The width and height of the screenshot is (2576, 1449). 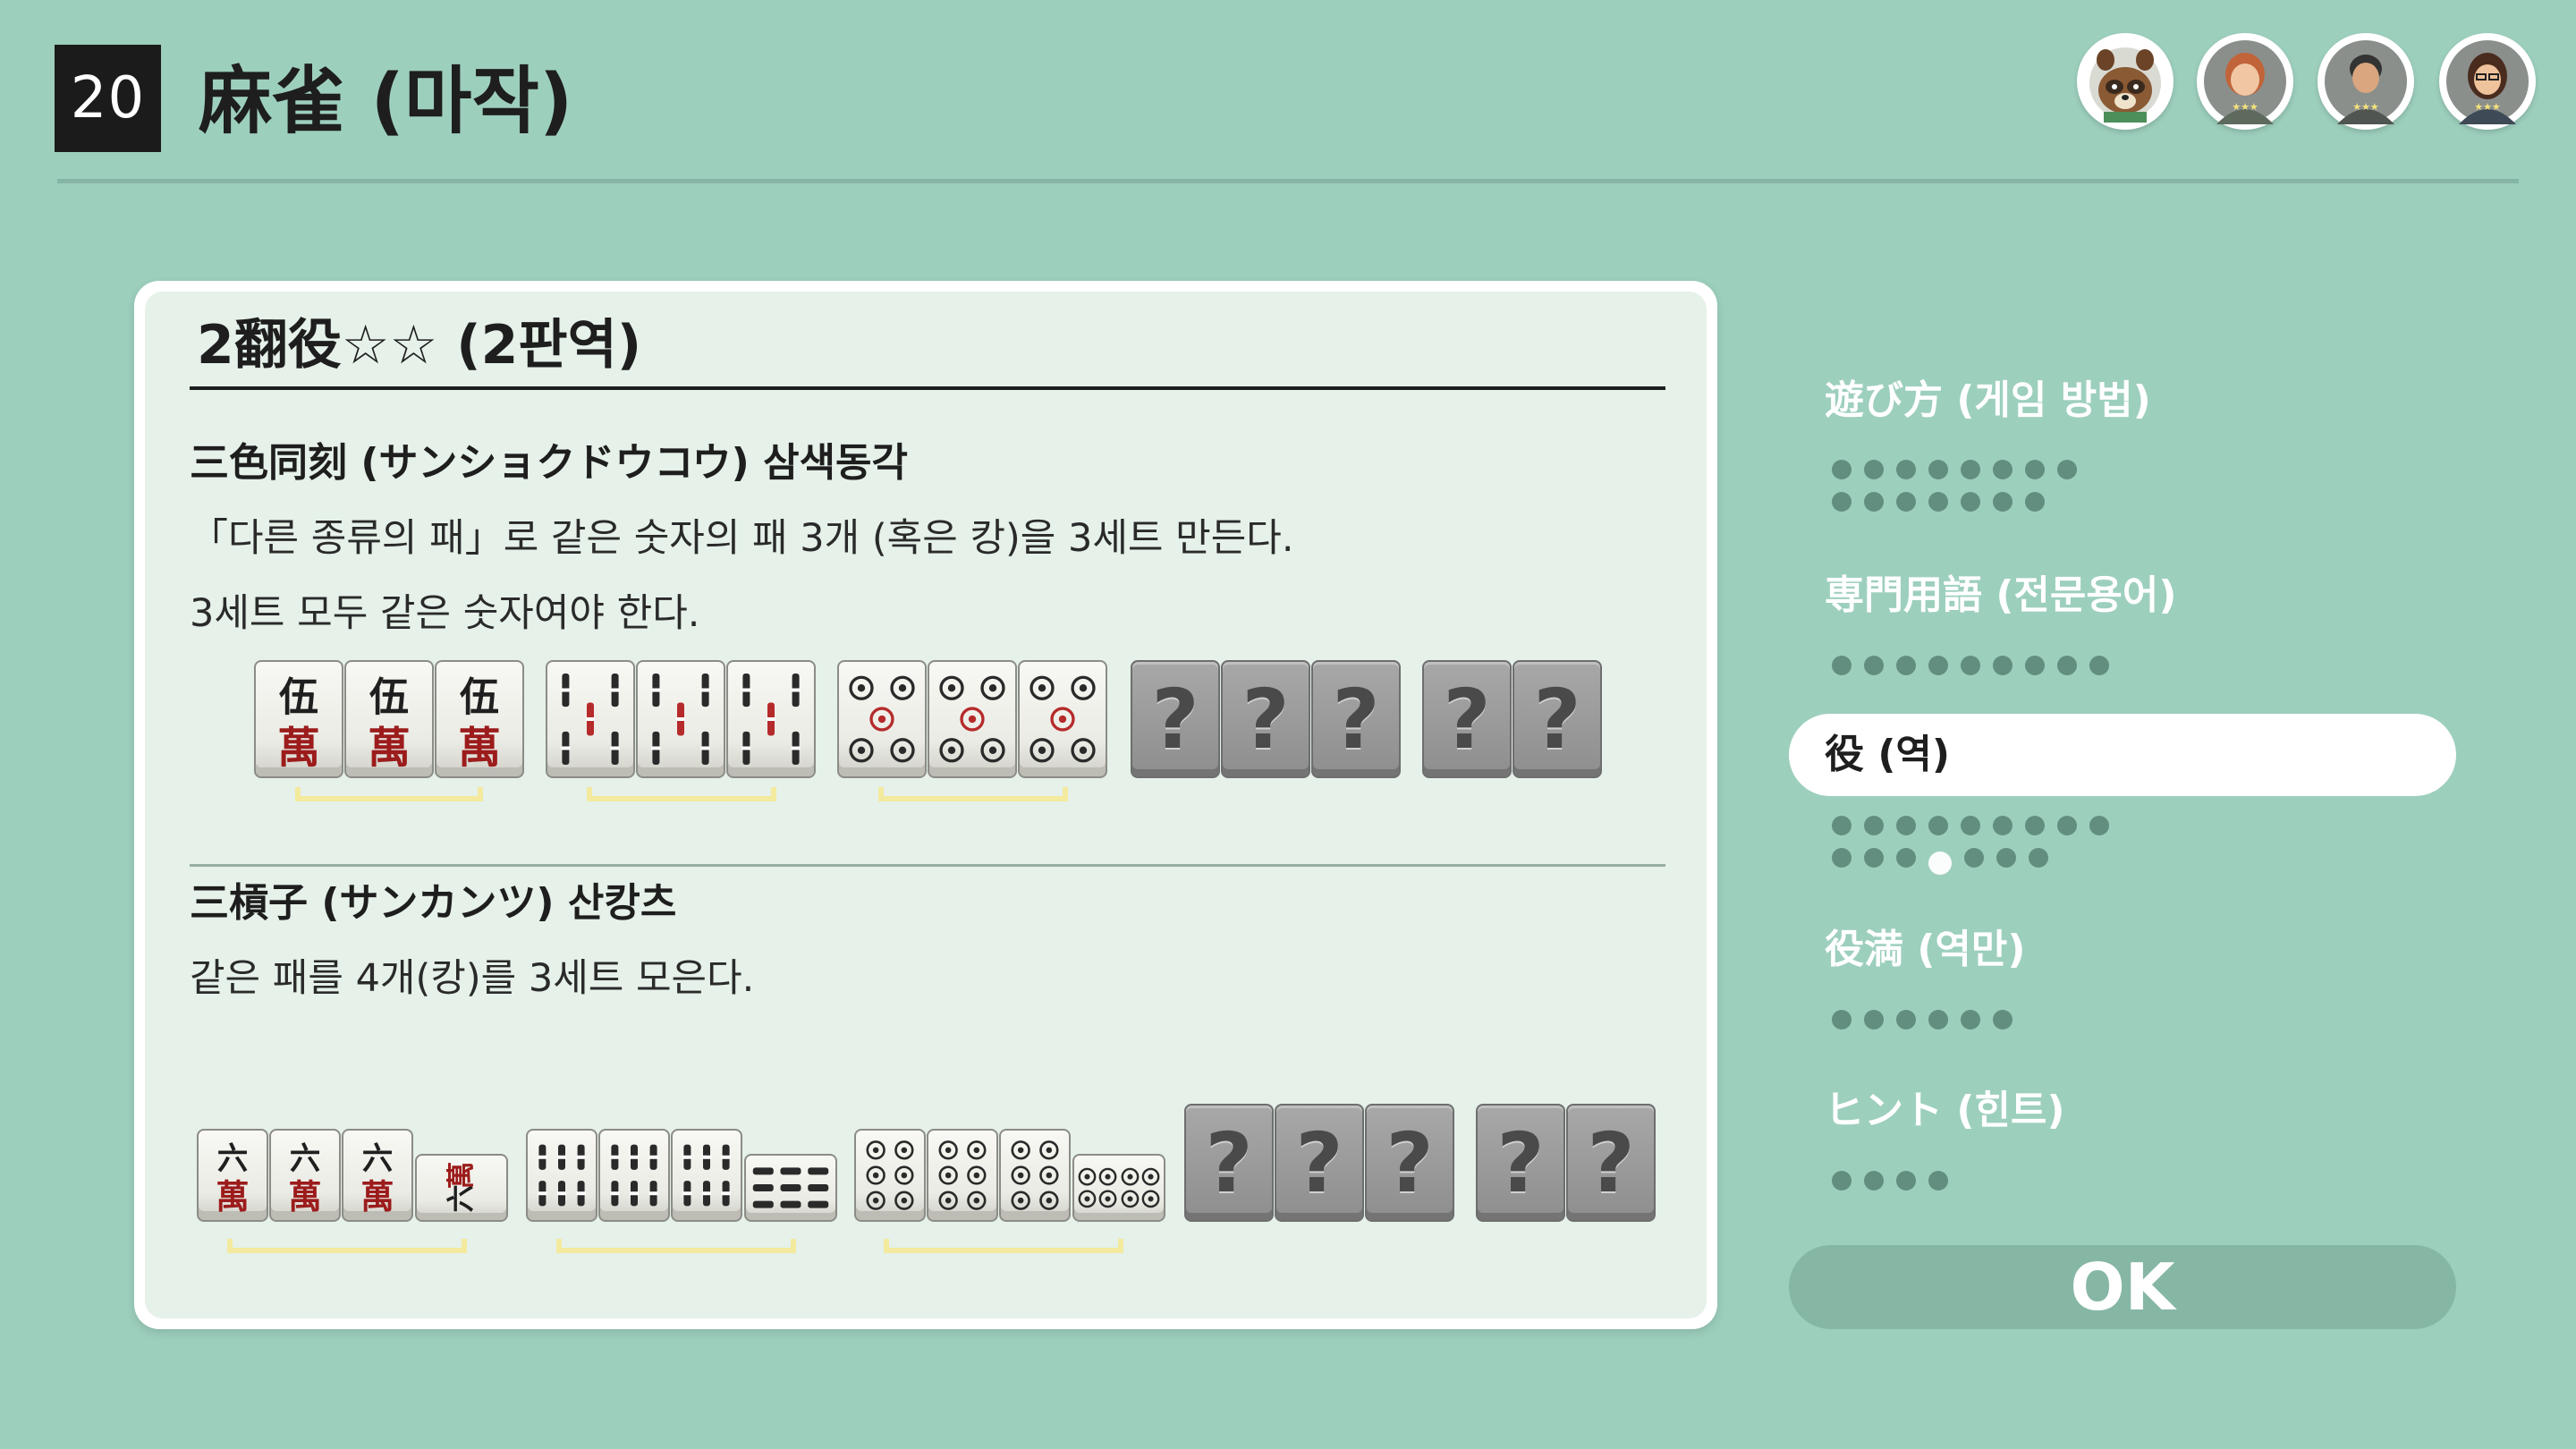 I want to click on player-avatar-4: ★★★, so click(x=2487, y=81).